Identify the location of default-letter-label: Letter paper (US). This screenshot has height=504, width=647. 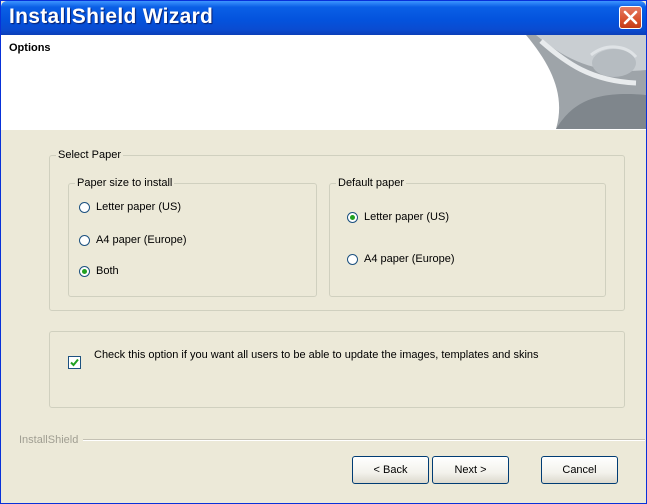
(406, 217).